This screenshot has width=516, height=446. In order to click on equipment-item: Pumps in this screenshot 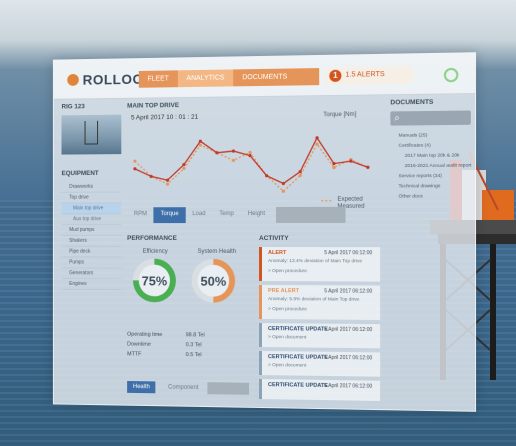, I will do `click(91, 263)`.